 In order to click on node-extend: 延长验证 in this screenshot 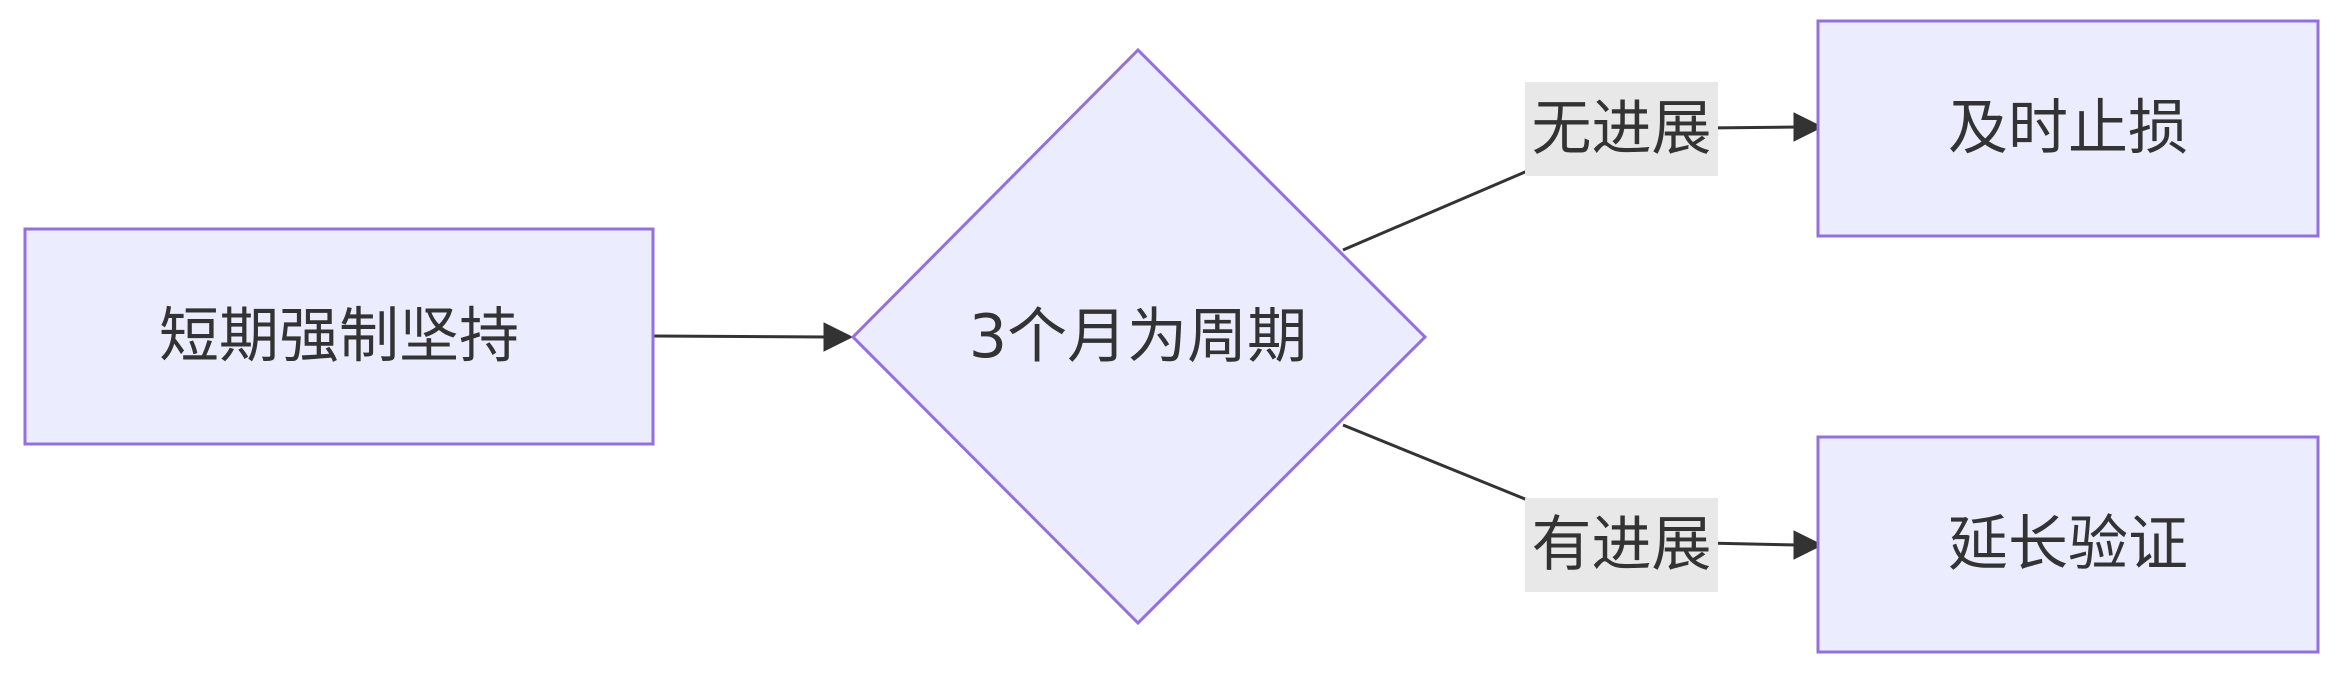, I will do `click(2068, 544)`.